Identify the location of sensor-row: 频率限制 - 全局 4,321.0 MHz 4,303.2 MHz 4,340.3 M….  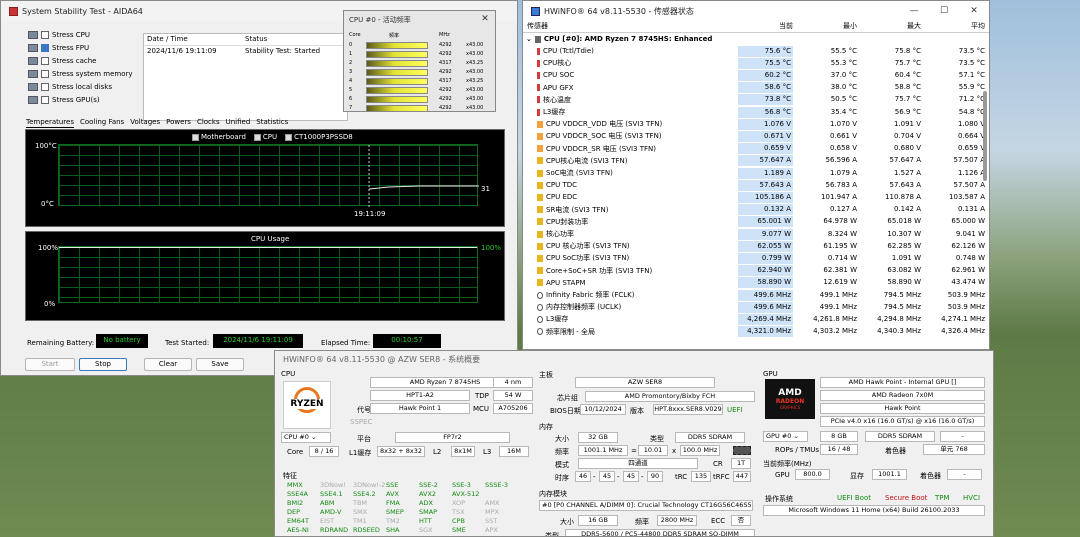
(754, 332).